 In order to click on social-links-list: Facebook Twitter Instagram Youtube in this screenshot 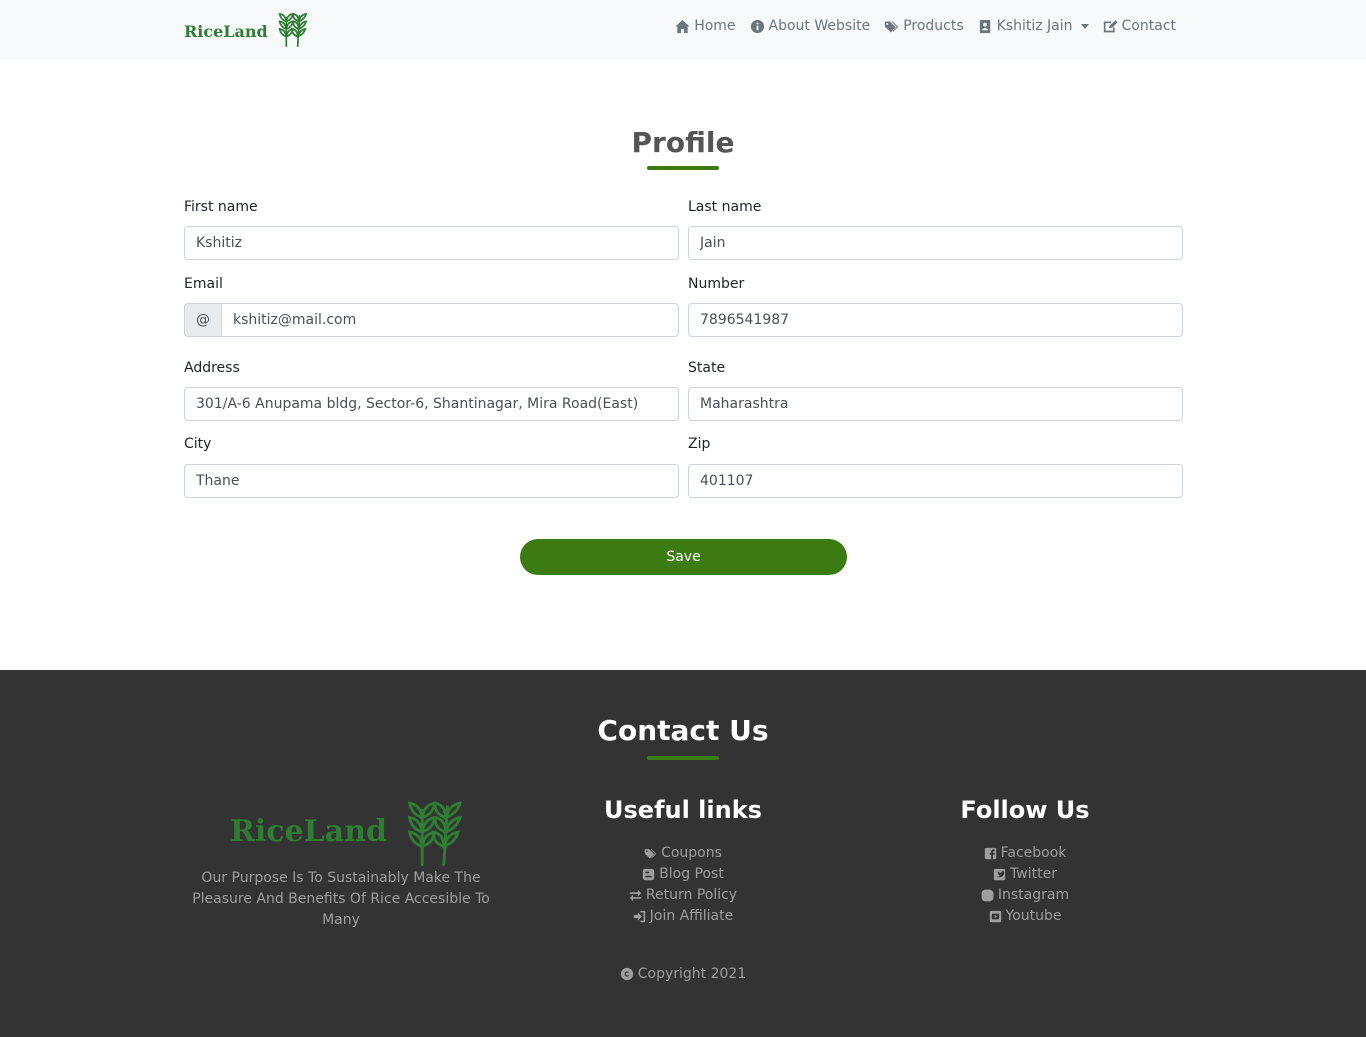, I will do `click(1025, 885)`.